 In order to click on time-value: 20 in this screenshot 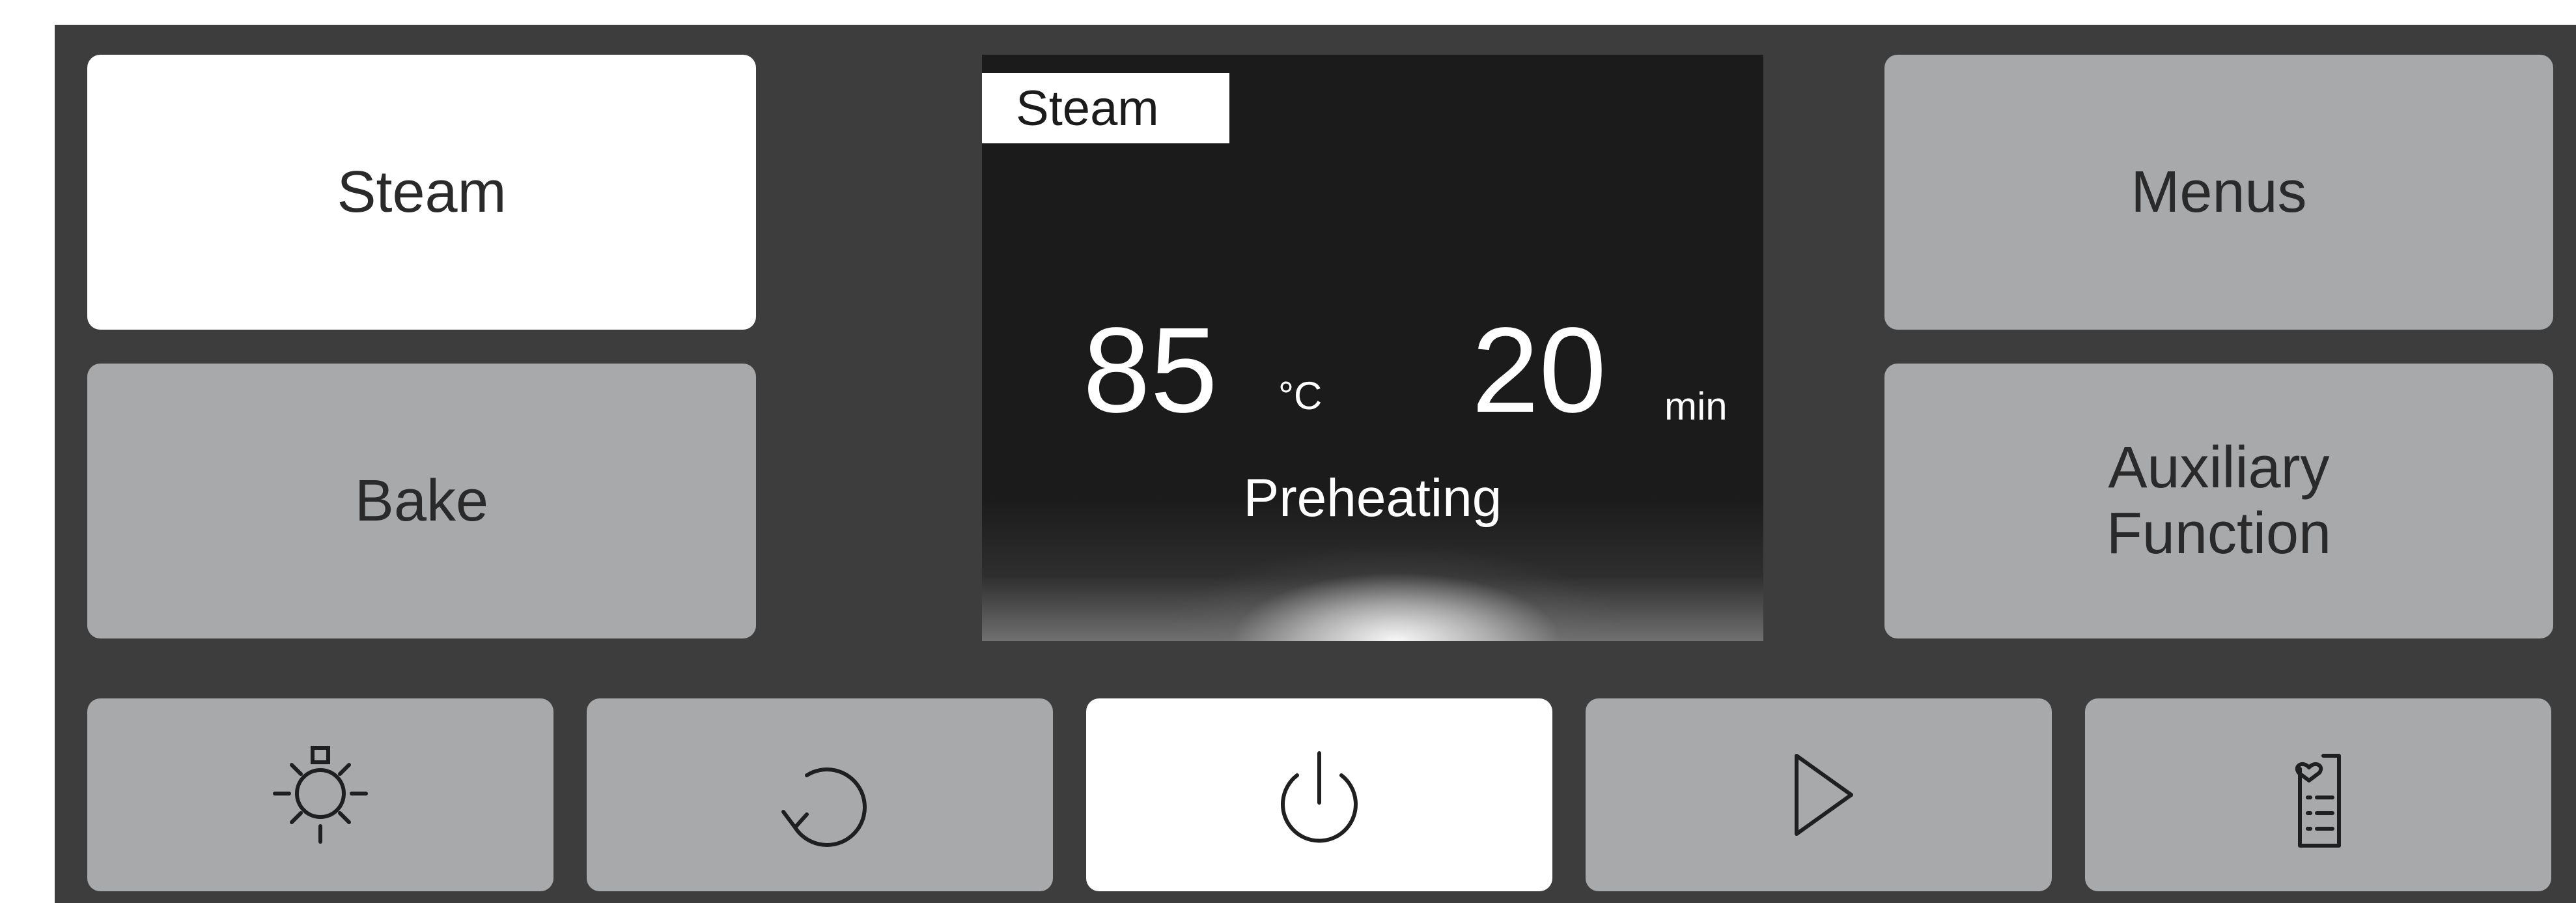, I will do `click(1539, 371)`.